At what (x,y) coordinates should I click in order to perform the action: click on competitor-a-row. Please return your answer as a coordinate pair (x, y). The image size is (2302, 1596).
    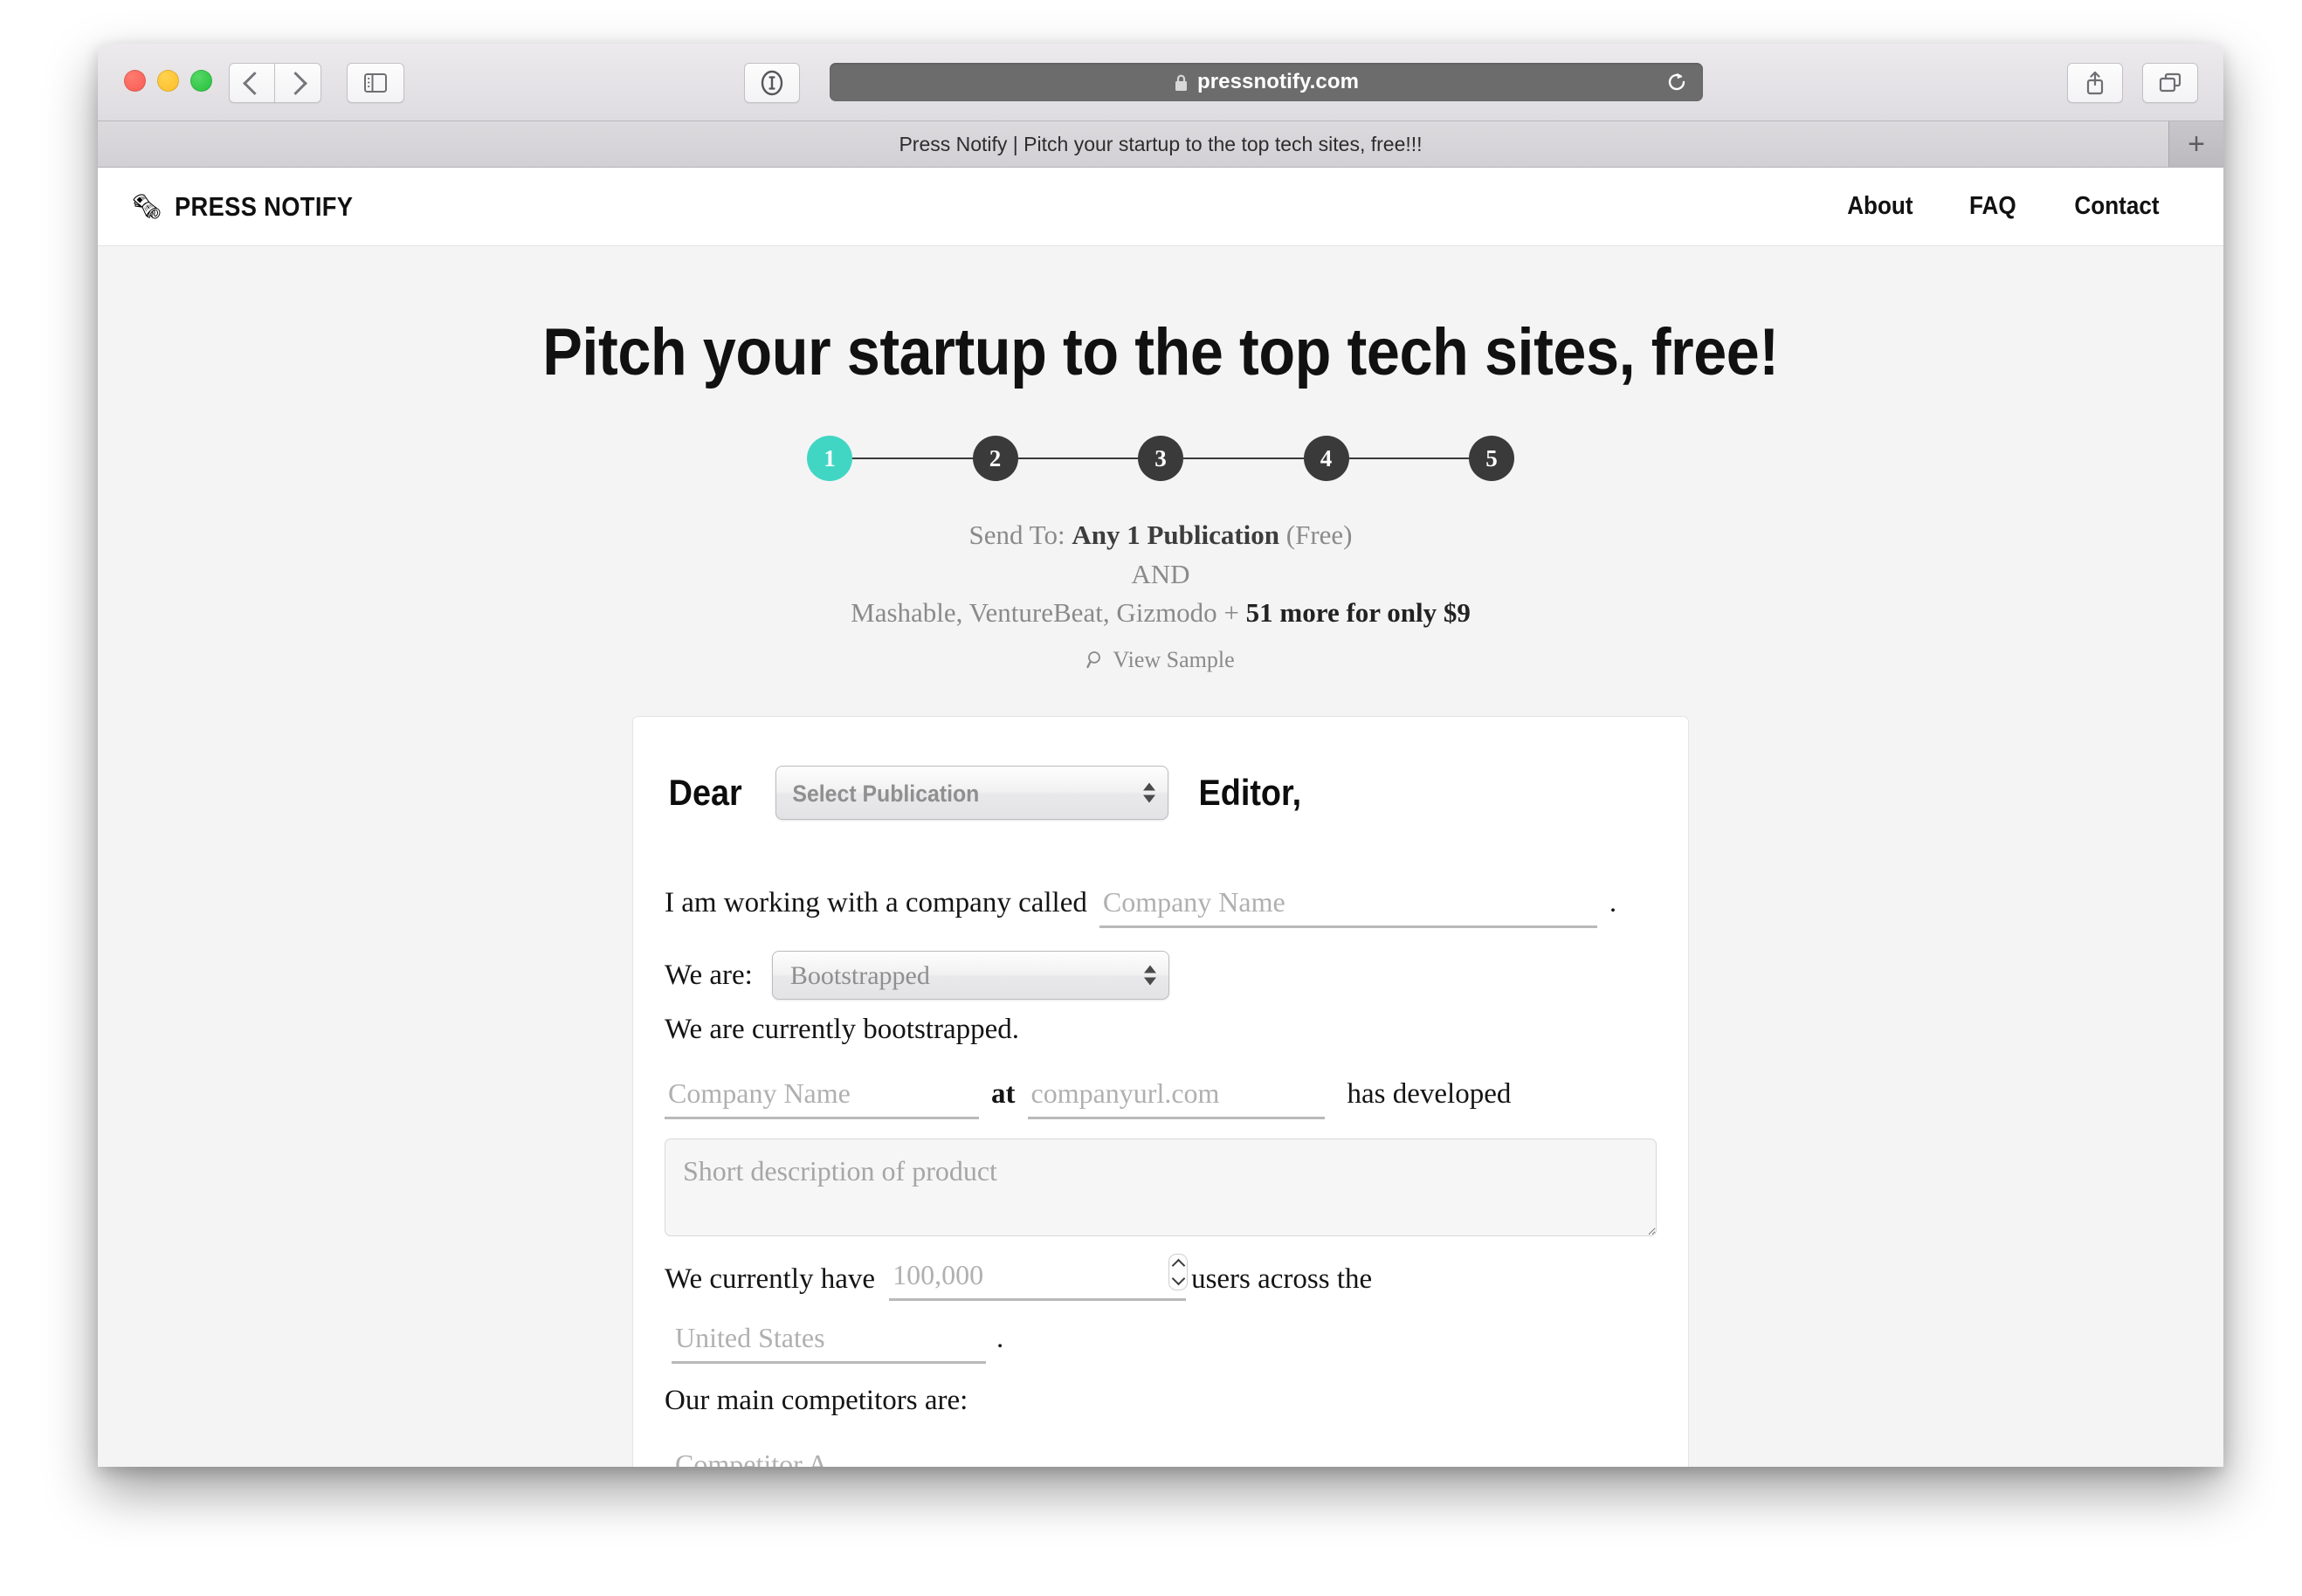
    Looking at the image, I should click on (1161, 1457).